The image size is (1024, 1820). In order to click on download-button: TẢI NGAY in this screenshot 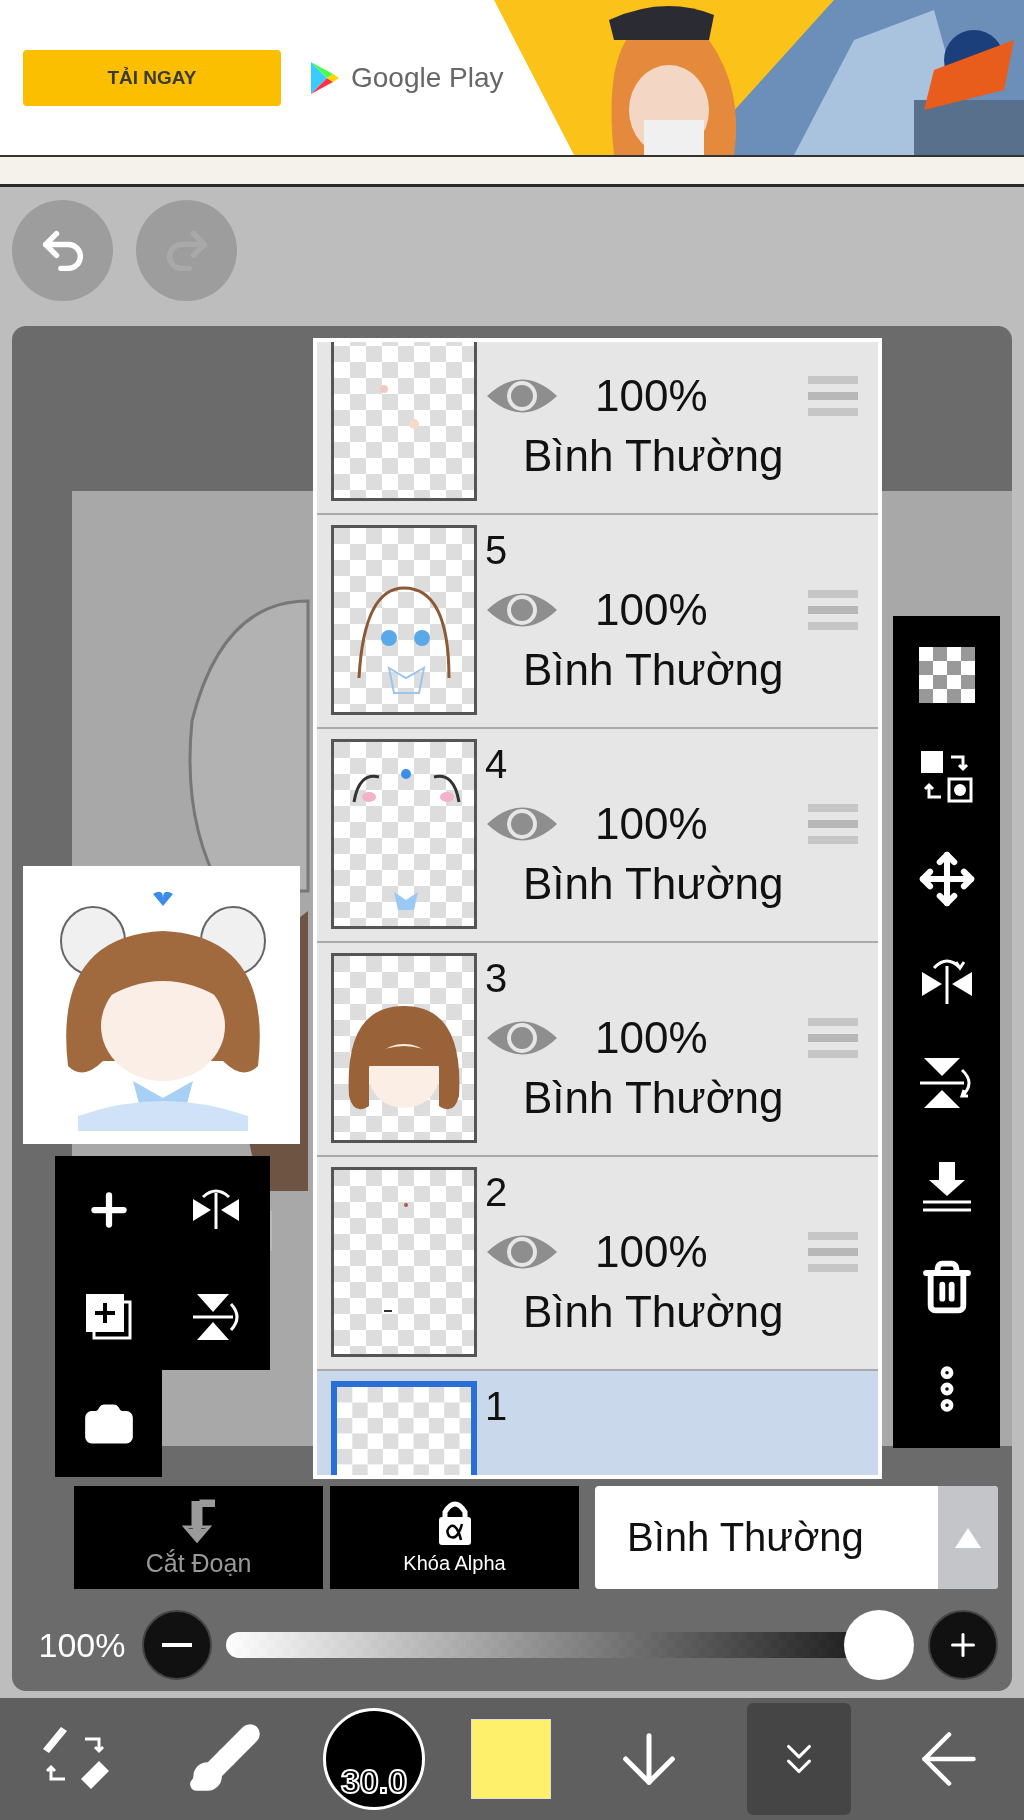, I will do `click(152, 77)`.